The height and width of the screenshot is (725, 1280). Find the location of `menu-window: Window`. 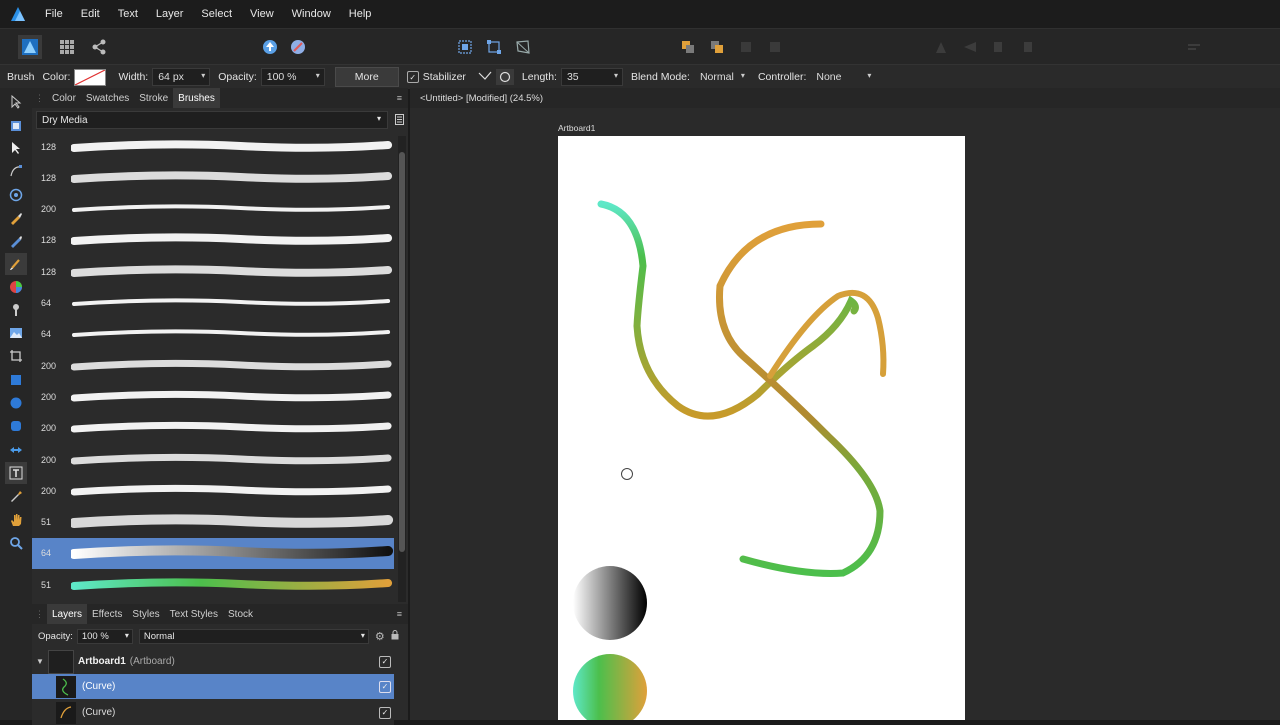

menu-window: Window is located at coordinates (311, 14).